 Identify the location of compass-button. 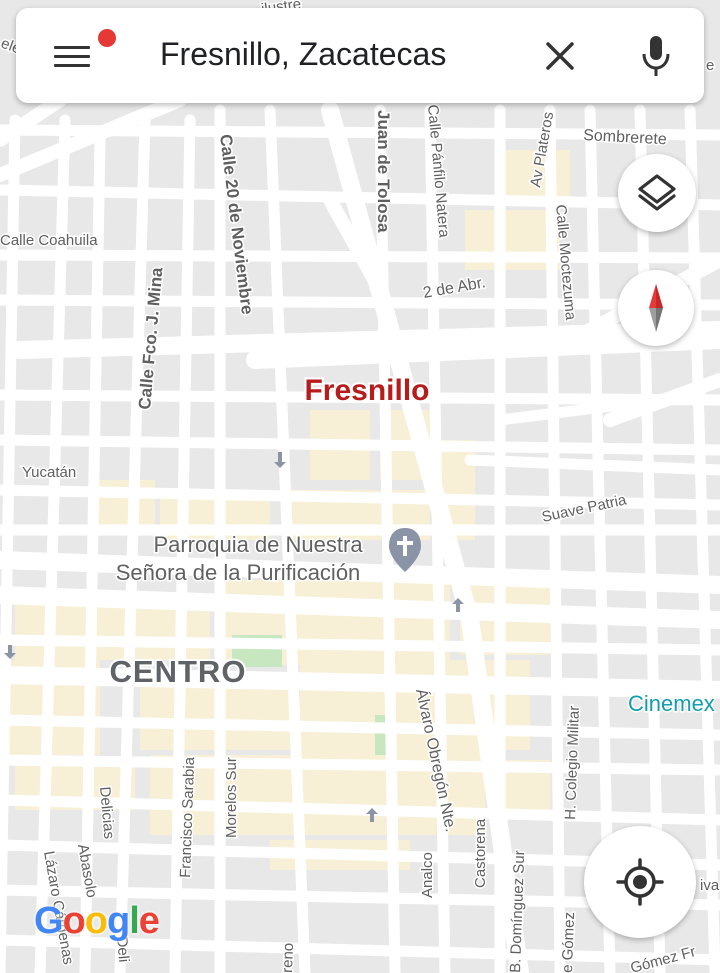
(656, 308).